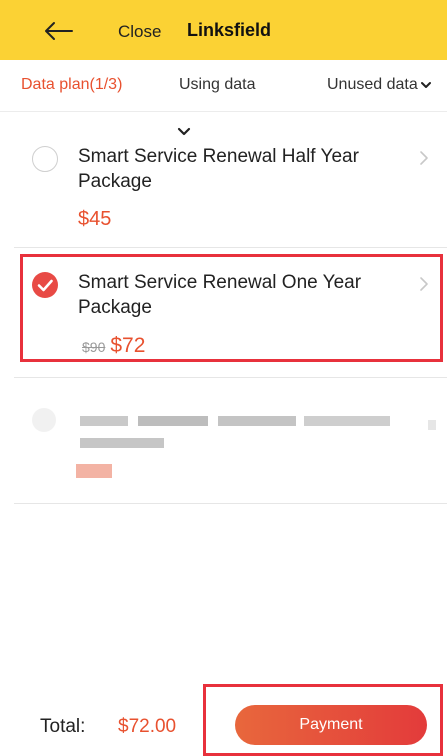 The image size is (447, 756). What do you see at coordinates (217, 85) in the screenshot?
I see `tab-using-data: Using data` at bounding box center [217, 85].